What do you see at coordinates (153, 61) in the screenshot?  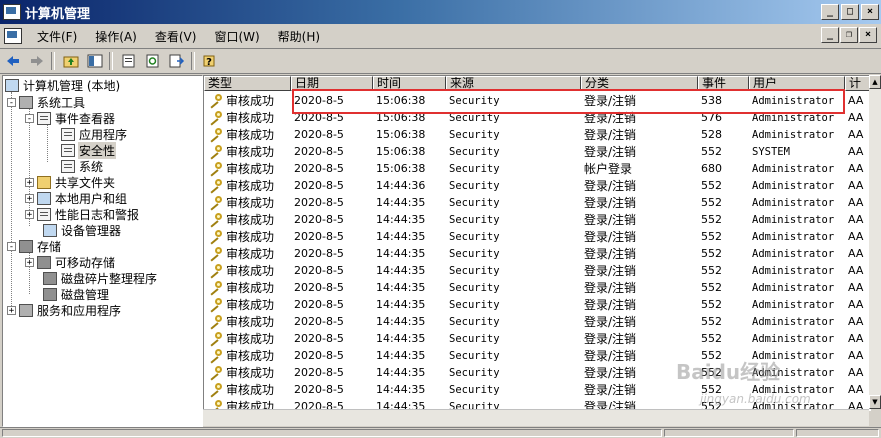 I see `refresh-icon` at bounding box center [153, 61].